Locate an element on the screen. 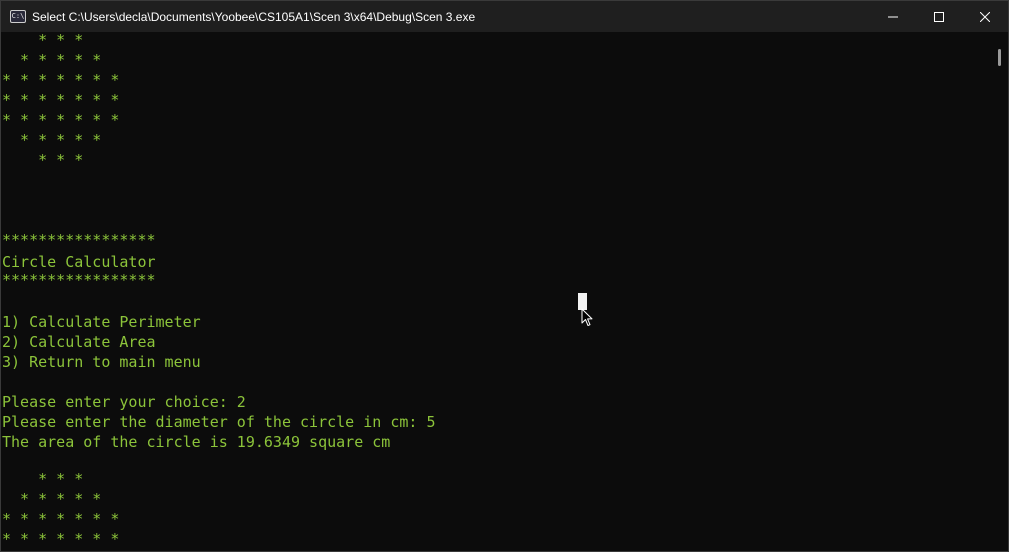 The width and height of the screenshot is (1009, 552). console-line: Please enter your choice: 2 is located at coordinates (124, 402).